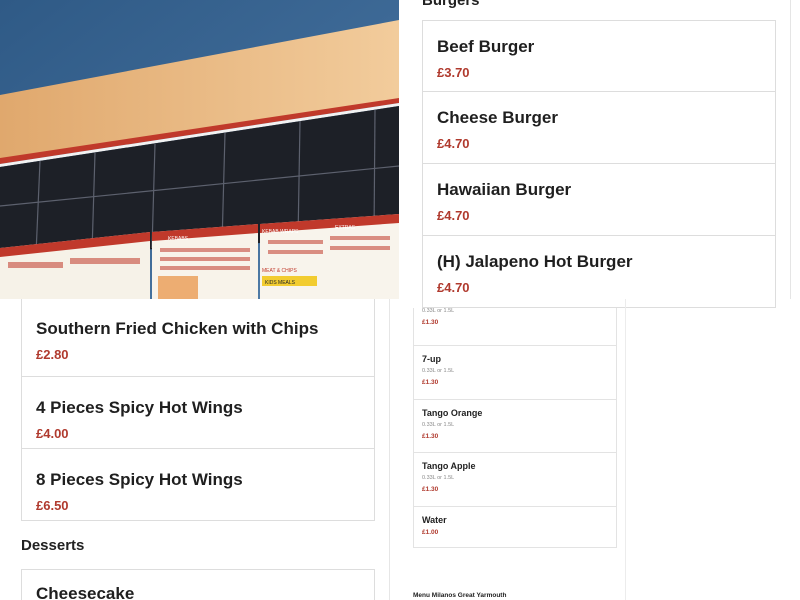 This screenshot has height=600, width=800. Describe the element at coordinates (52, 433) in the screenshot. I see `item-price: £4.00` at that location.